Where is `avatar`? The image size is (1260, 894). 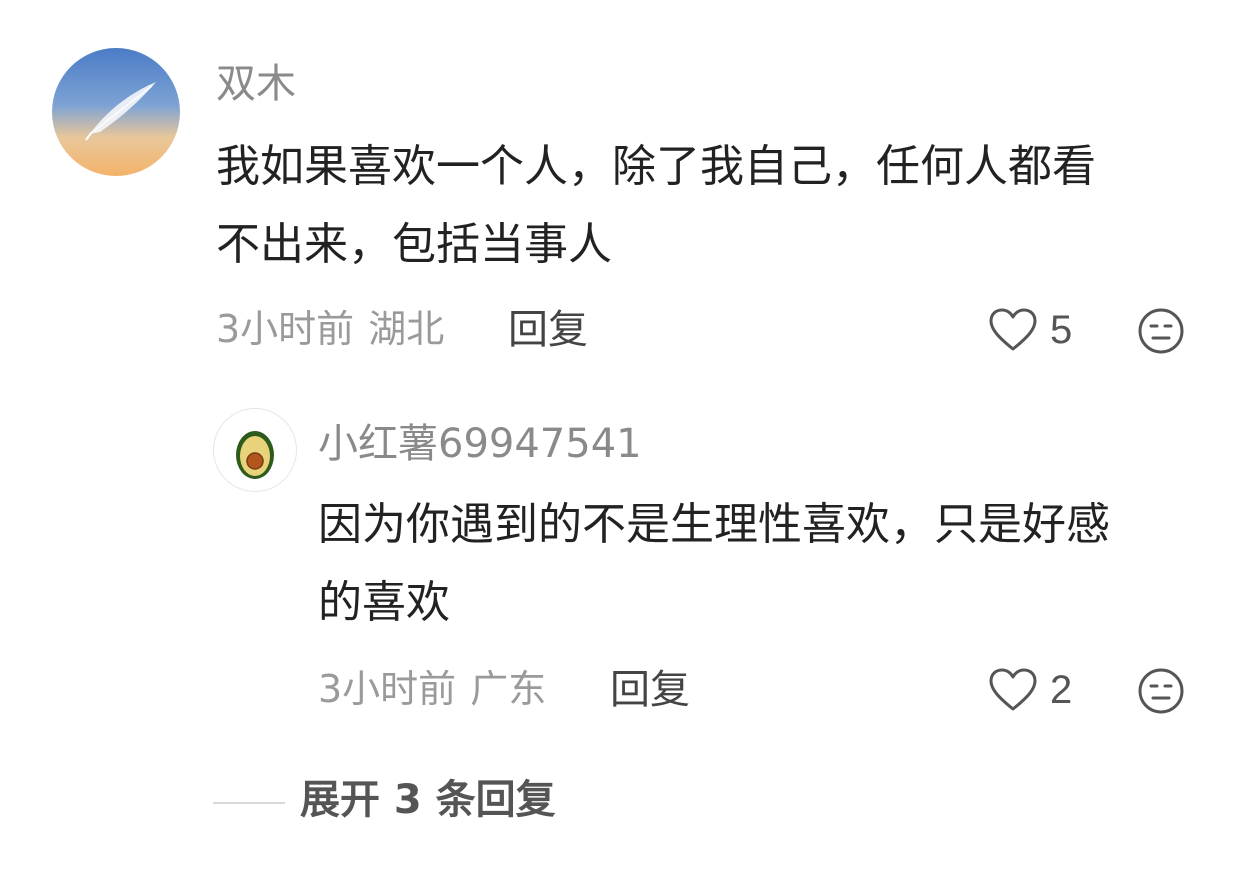 avatar is located at coordinates (116, 112).